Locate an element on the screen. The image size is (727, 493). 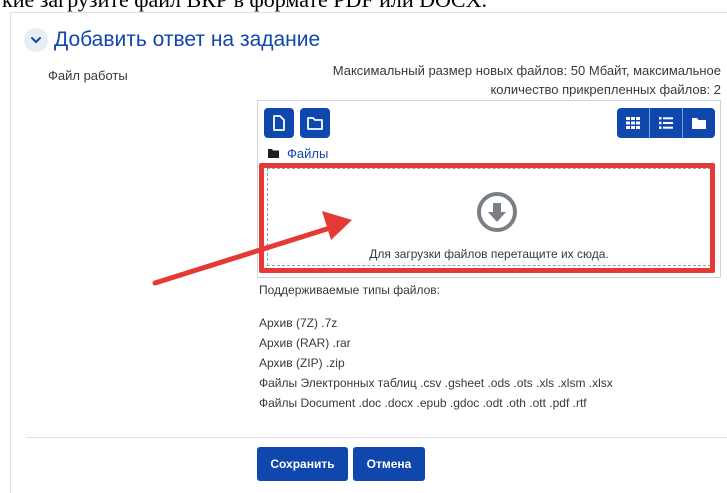
list-icon is located at coordinates (666, 123).